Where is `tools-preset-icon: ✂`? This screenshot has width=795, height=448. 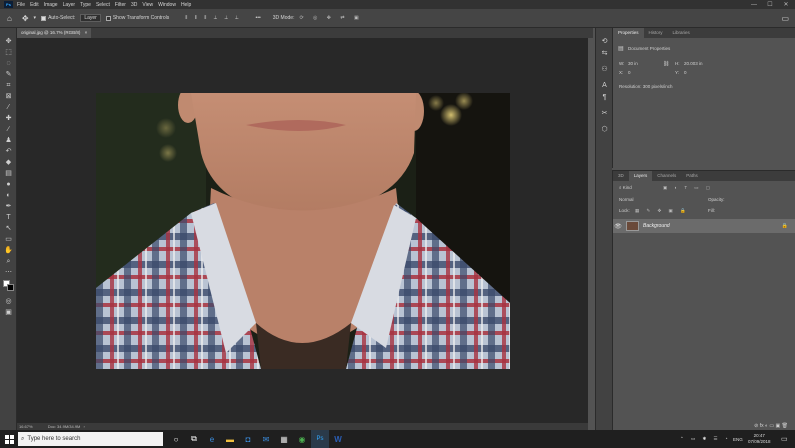
tools-preset-icon: ✂ is located at coordinates (604, 114).